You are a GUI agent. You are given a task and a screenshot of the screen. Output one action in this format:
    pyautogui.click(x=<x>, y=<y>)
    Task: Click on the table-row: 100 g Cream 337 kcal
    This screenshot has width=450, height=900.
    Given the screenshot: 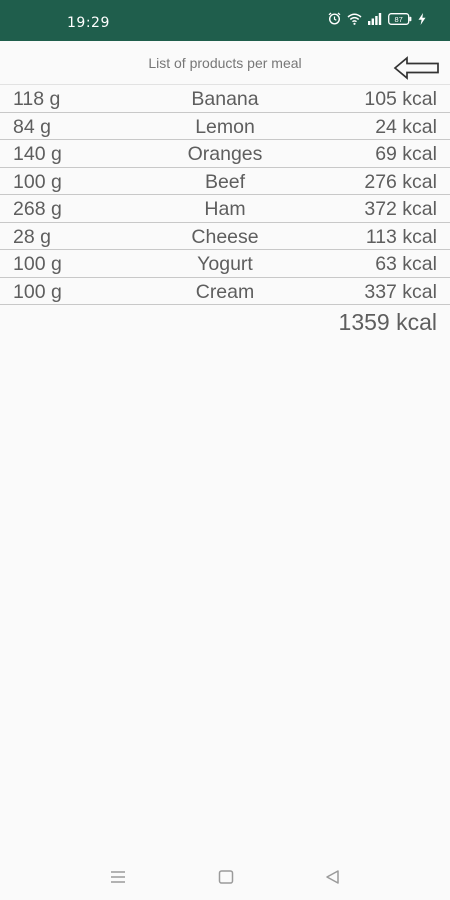 What is the action you would take?
    pyautogui.click(x=225, y=291)
    